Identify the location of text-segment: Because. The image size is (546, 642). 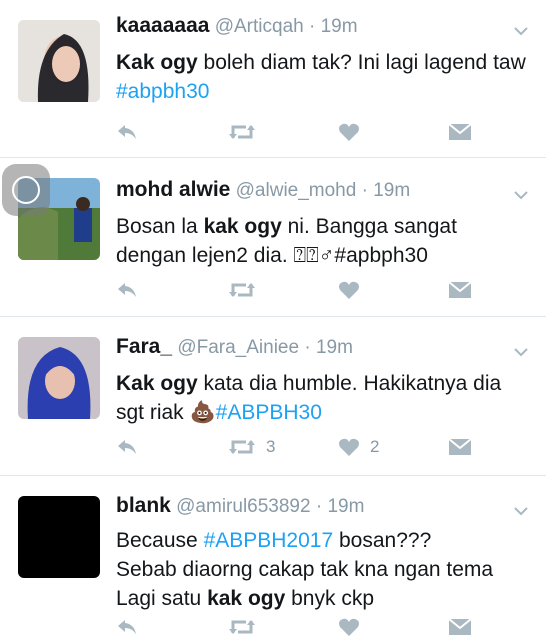
(160, 540).